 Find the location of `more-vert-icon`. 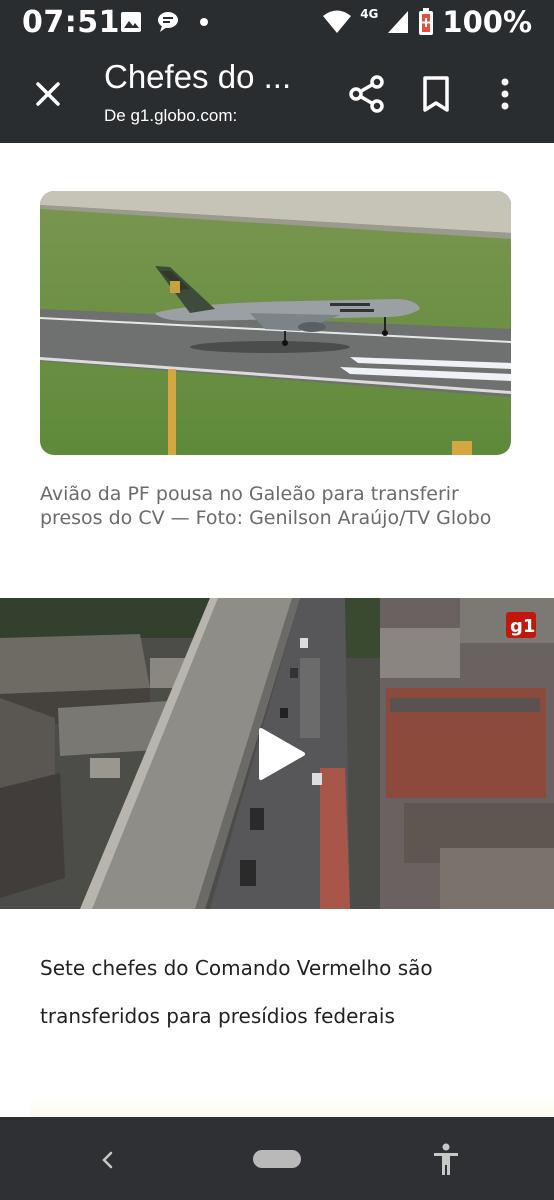

more-vert-icon is located at coordinates (505, 94).